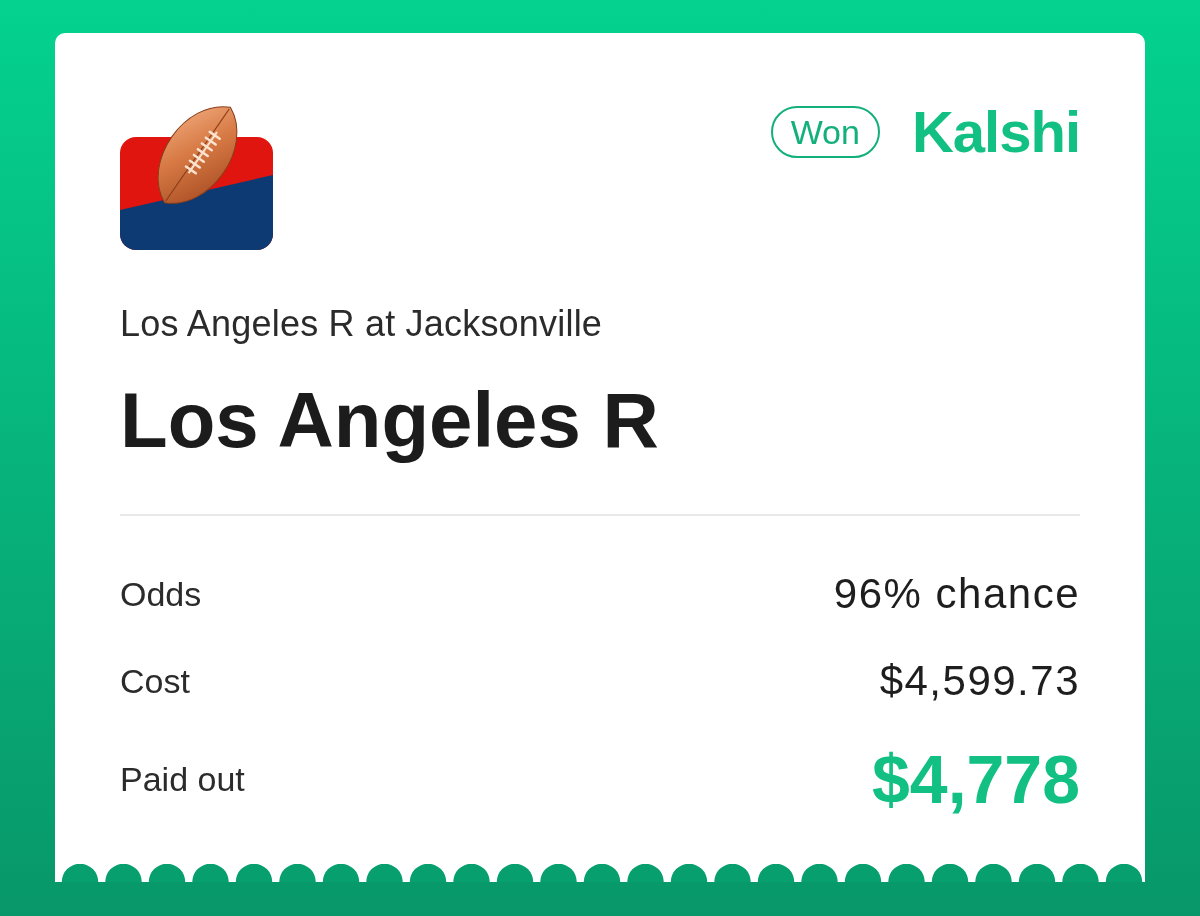 The width and height of the screenshot is (1200, 916). Describe the element at coordinates (361, 324) in the screenshot. I see `event-title: Los Angeles R at Jacksonville` at that location.